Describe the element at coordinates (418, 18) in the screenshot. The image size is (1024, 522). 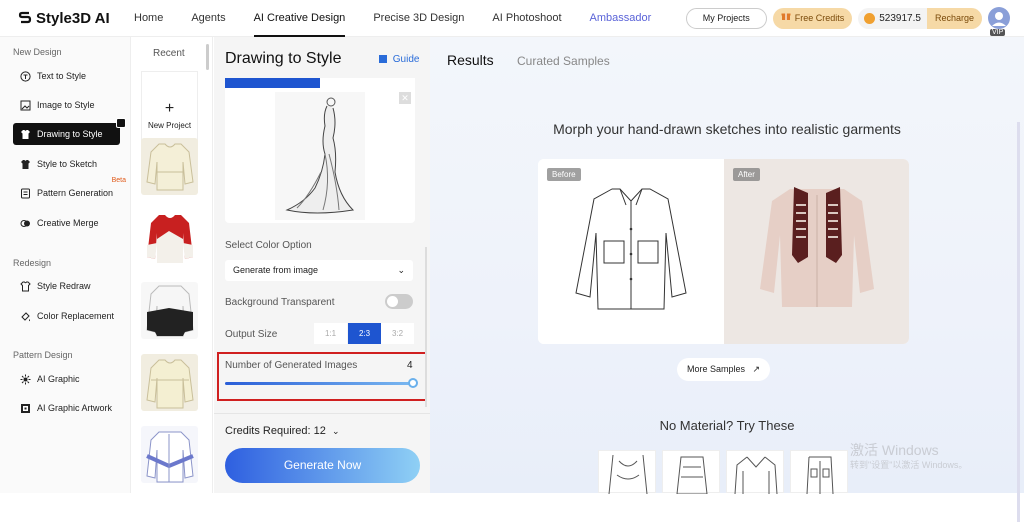
I see `nav-precise-3d-design: Precise 3D Design` at that location.